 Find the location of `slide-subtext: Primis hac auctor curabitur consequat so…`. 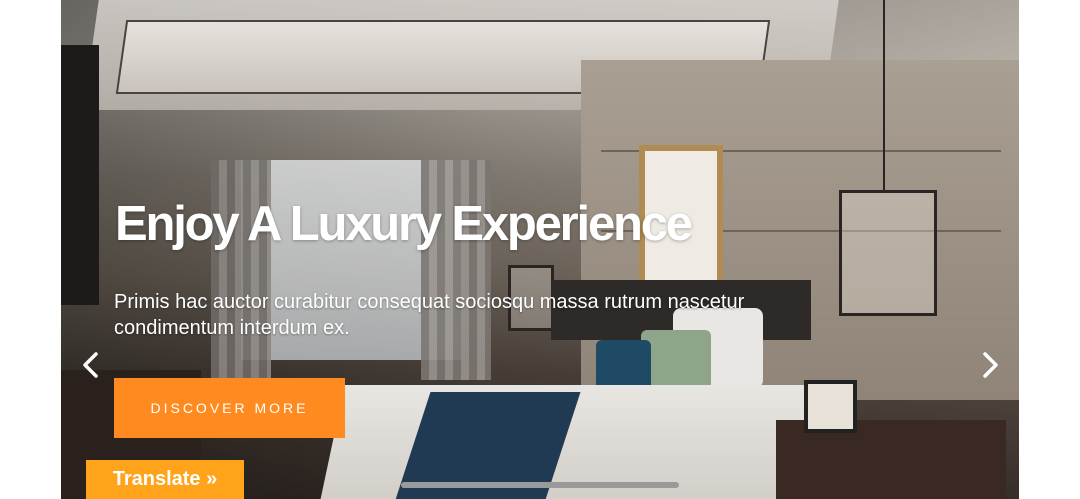

slide-subtext: Primis hac auctor curabitur consequat so… is located at coordinates (429, 315).